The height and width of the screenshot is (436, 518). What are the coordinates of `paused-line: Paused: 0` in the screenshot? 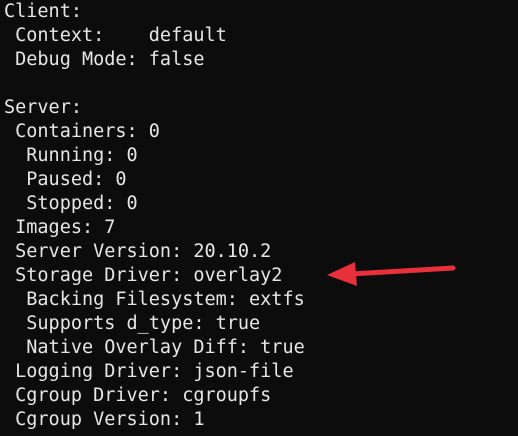 It's located at (65, 179).